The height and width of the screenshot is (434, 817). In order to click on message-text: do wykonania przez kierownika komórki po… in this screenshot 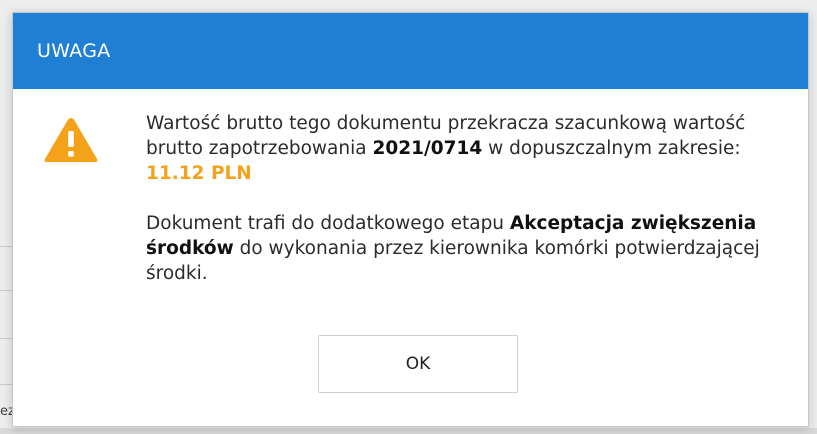, I will do `click(453, 261)`.